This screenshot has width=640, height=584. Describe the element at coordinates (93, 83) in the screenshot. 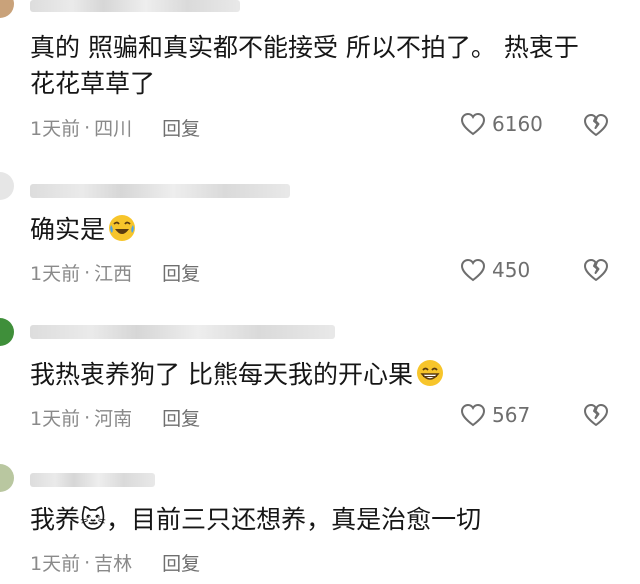

I see `comment-text-line2: 花花草草了` at that location.